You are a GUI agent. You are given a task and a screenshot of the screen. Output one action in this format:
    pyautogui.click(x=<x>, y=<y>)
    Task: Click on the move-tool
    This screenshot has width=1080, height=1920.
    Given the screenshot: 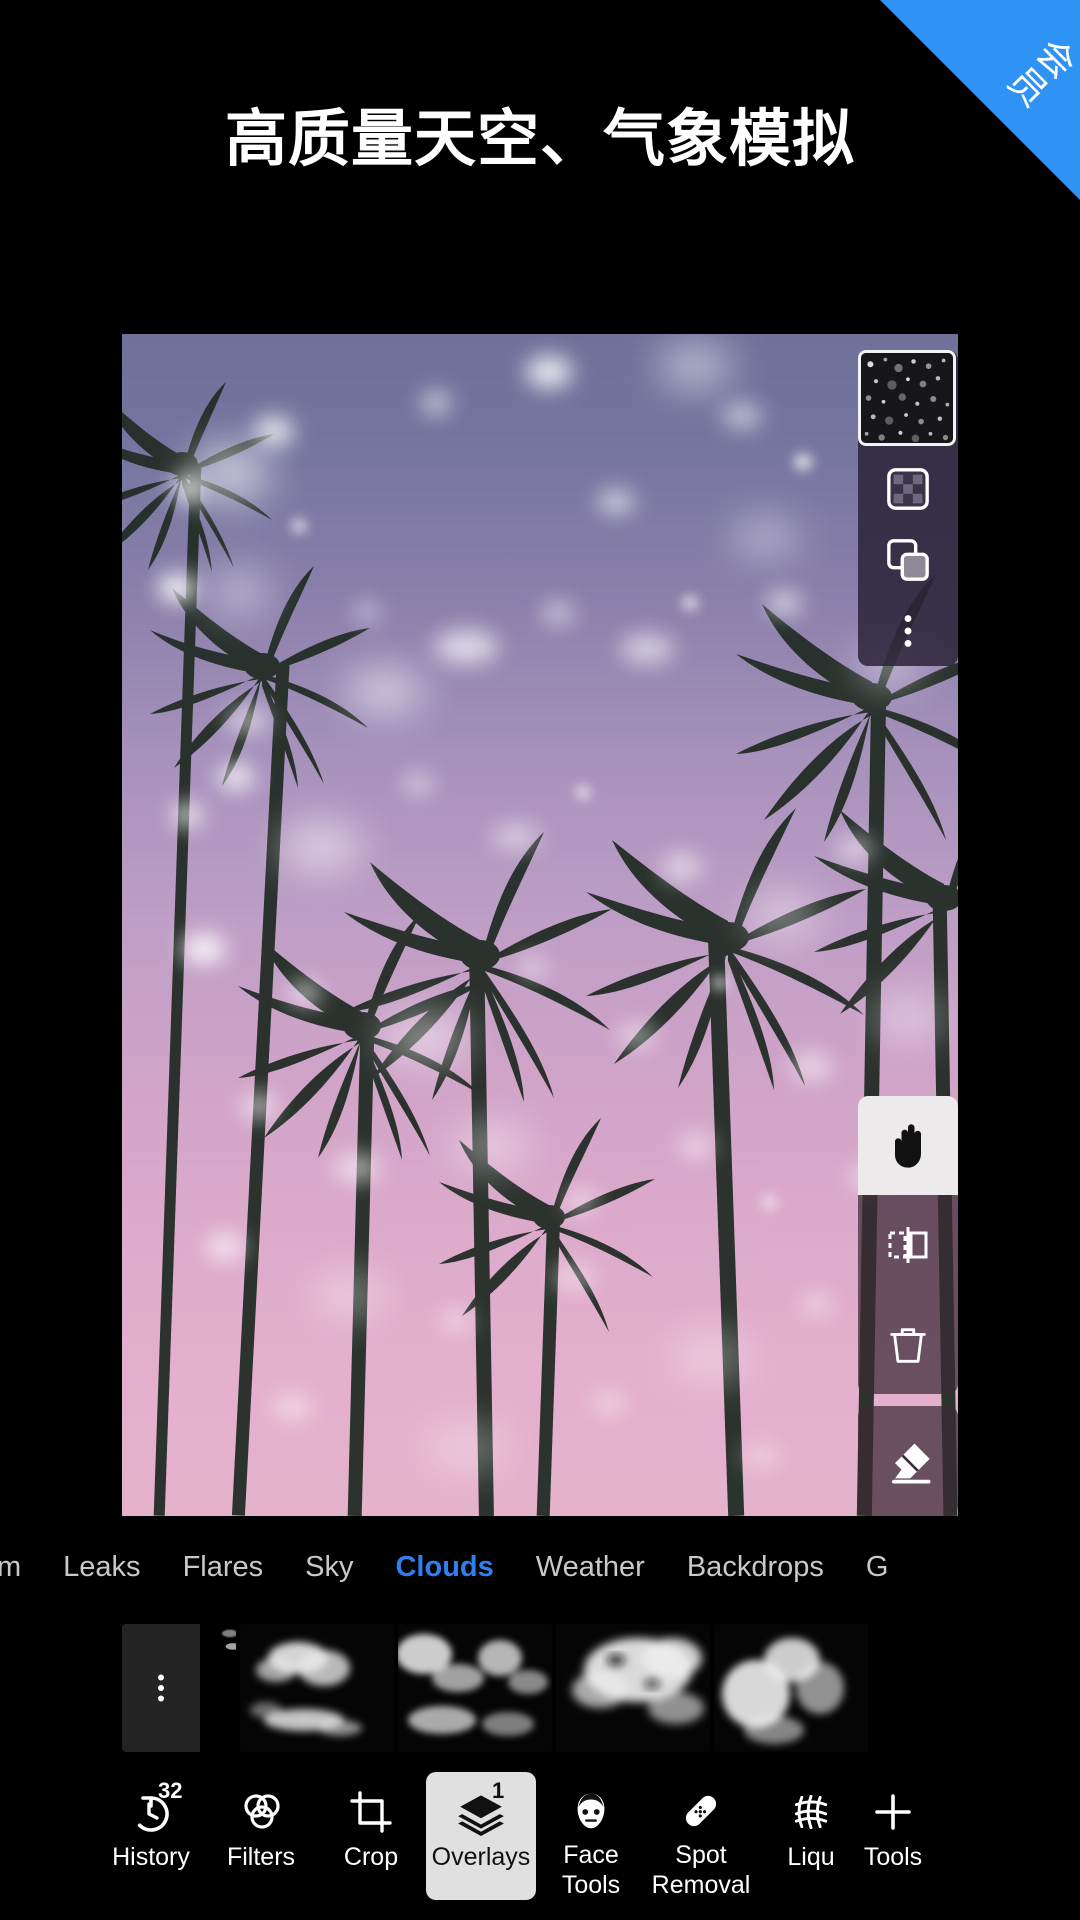 What is the action you would take?
    pyautogui.click(x=908, y=1145)
    